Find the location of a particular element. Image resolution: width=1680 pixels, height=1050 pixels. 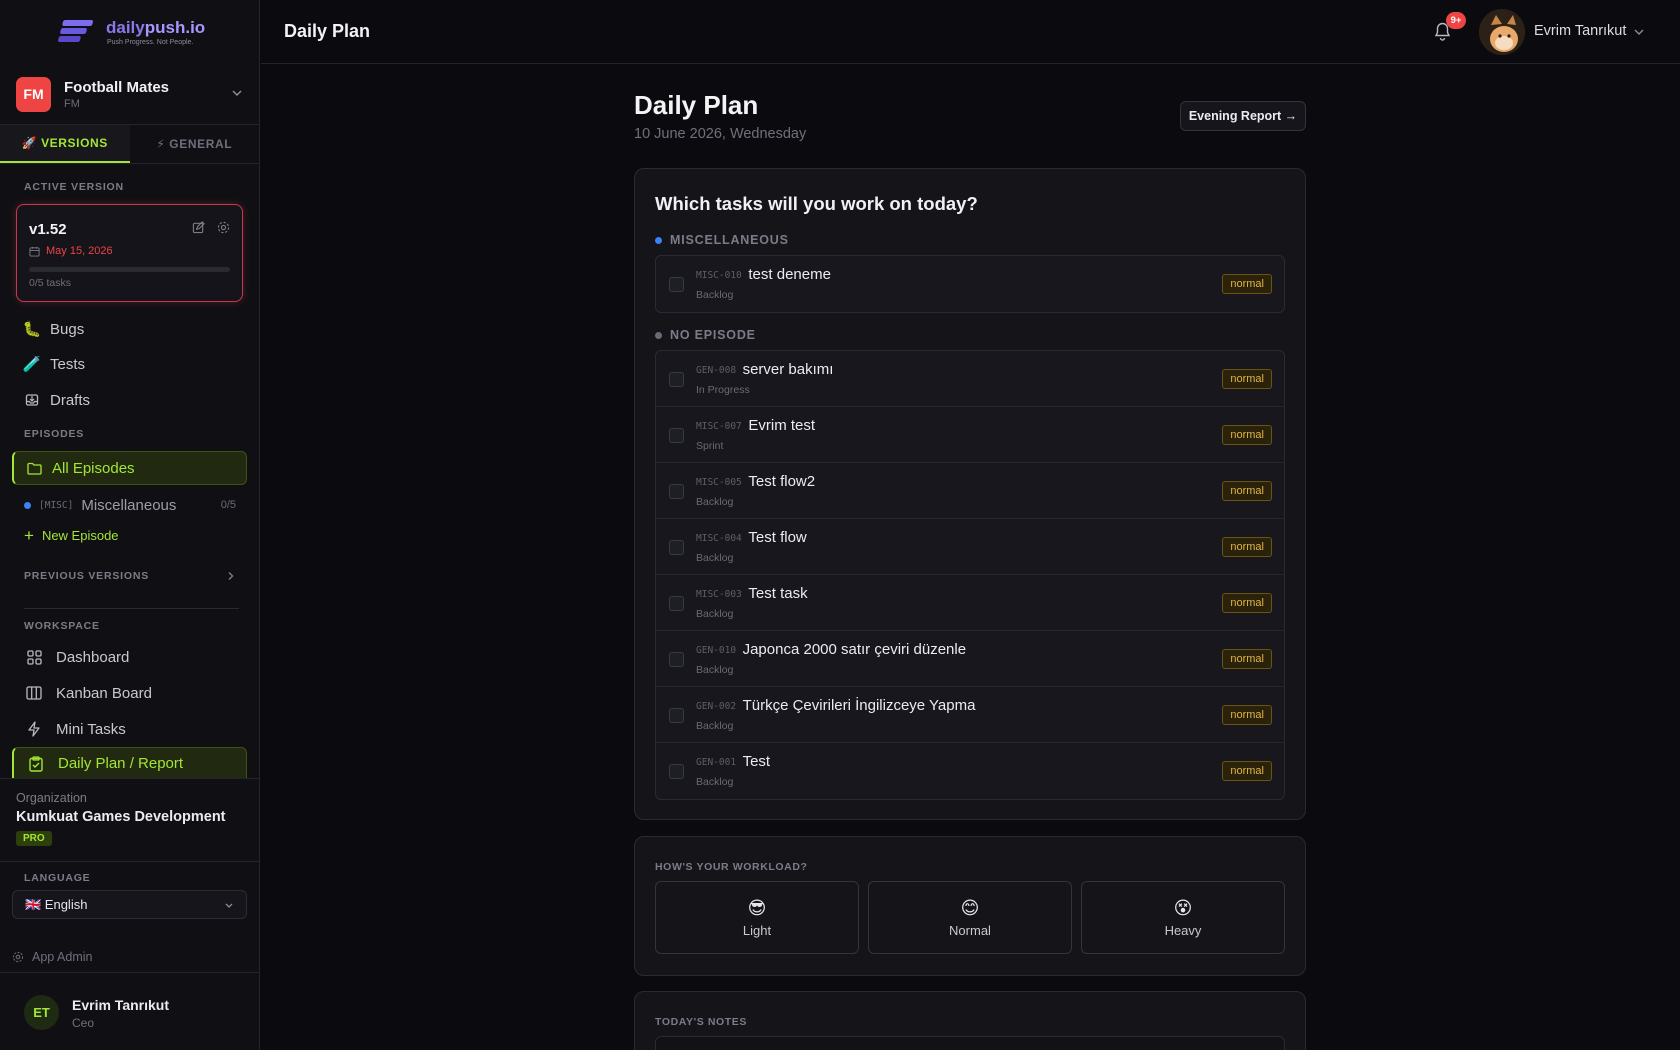

workload-option-normal: 😊 Normal is located at coordinates (970, 917).